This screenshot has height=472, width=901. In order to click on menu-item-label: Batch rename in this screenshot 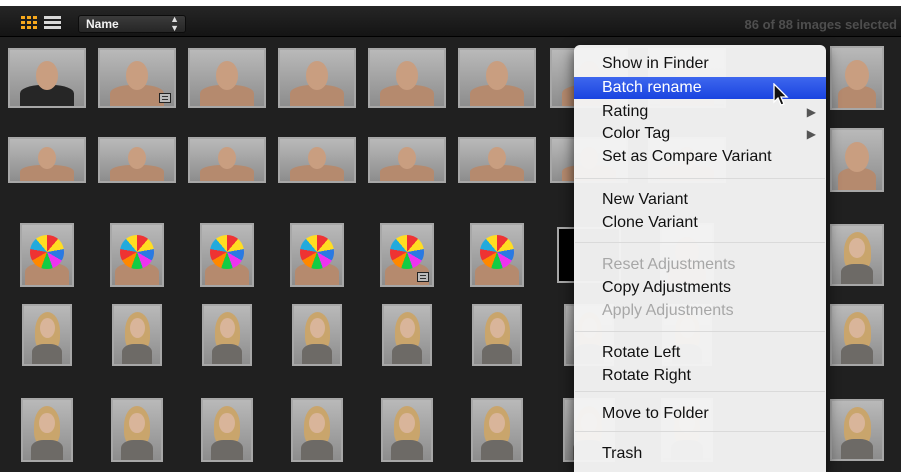, I will do `click(652, 87)`.